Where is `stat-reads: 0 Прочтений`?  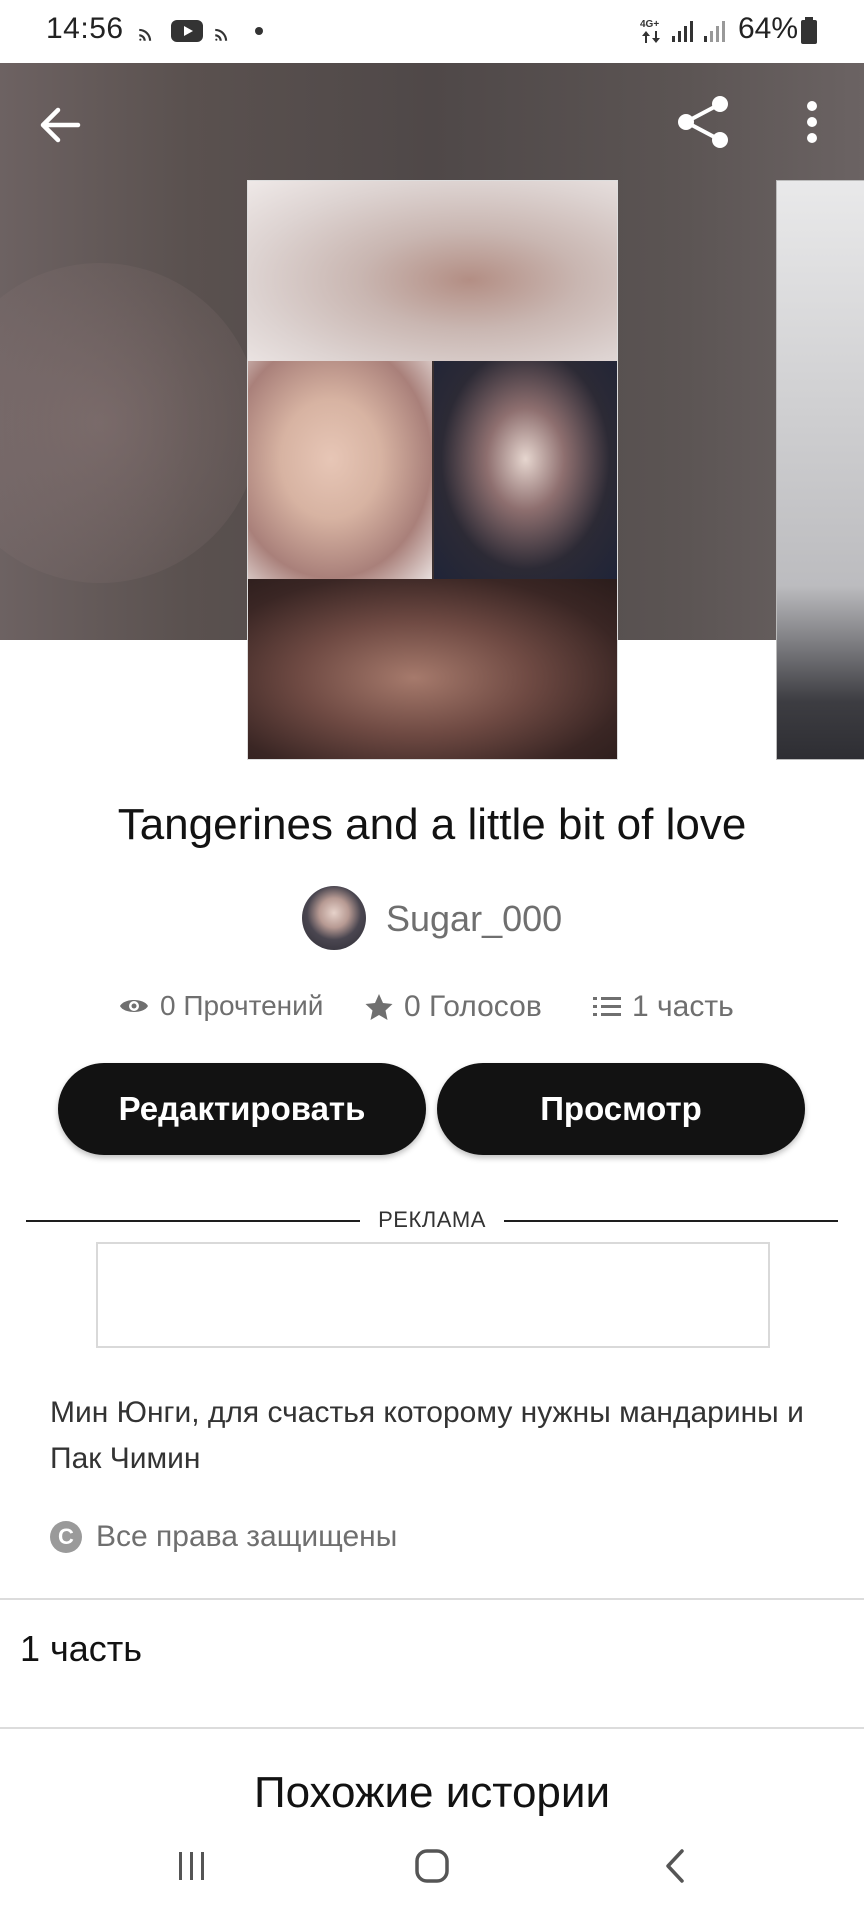
stat-reads: 0 Прочтений is located at coordinates (220, 1006).